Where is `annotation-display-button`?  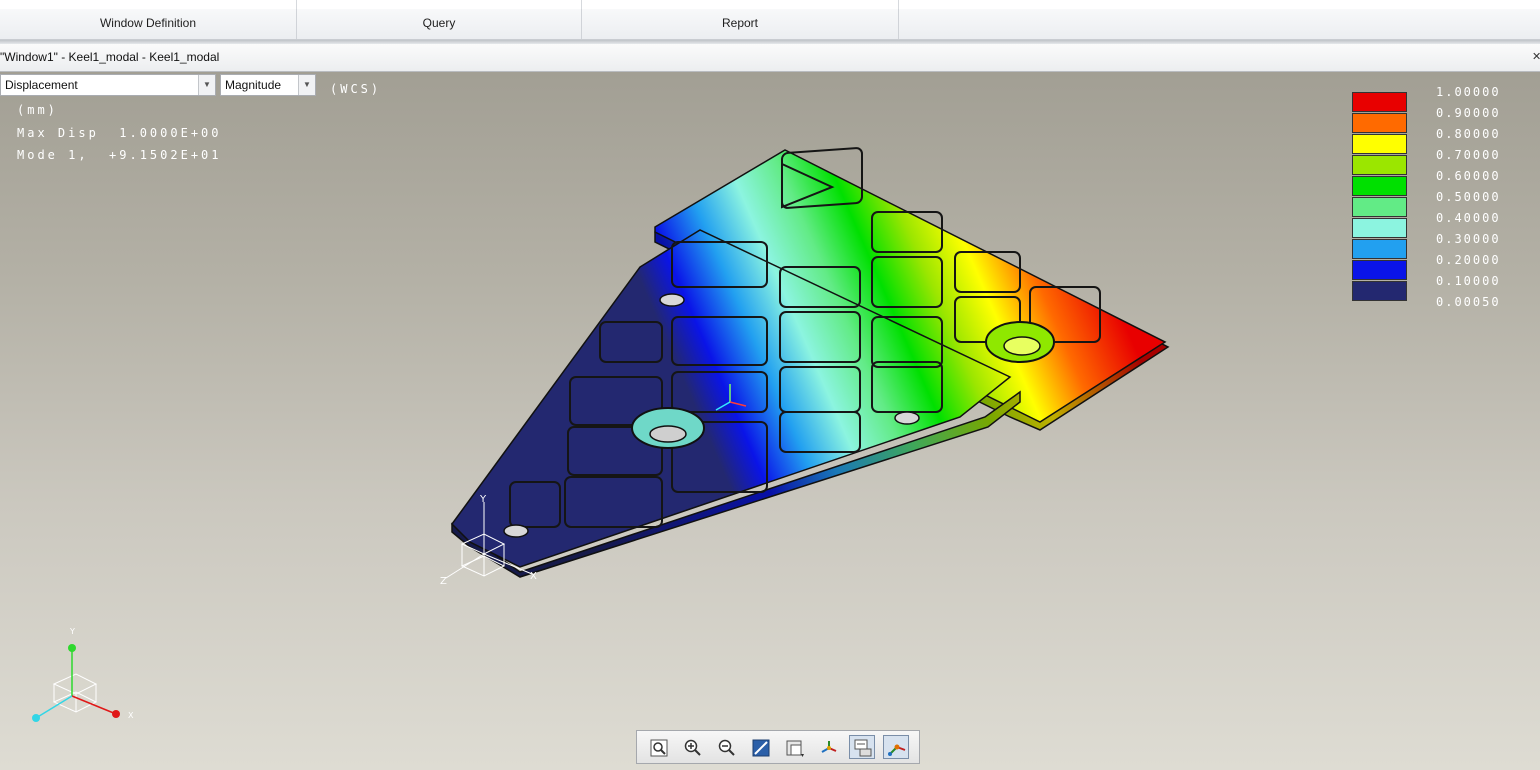 annotation-display-button is located at coordinates (862, 747).